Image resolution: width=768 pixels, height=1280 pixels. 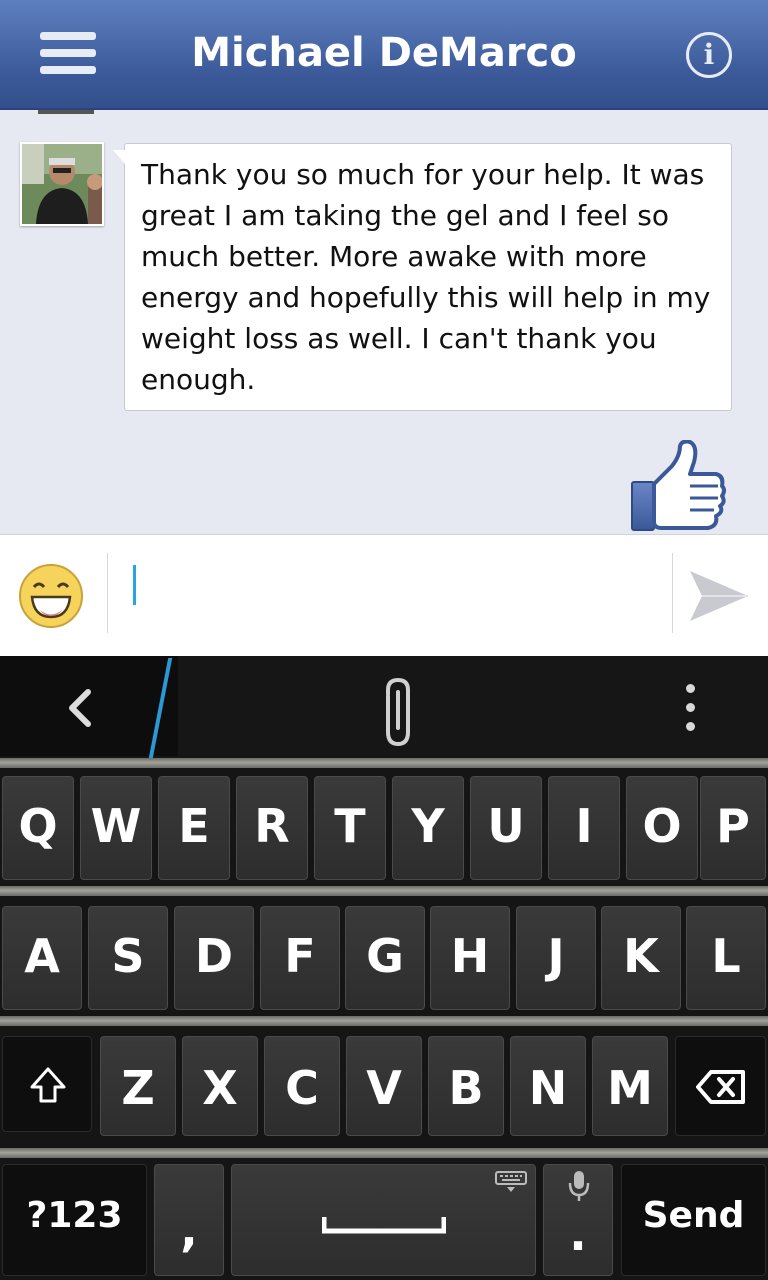 I want to click on key-label: X, so click(x=220, y=1088).